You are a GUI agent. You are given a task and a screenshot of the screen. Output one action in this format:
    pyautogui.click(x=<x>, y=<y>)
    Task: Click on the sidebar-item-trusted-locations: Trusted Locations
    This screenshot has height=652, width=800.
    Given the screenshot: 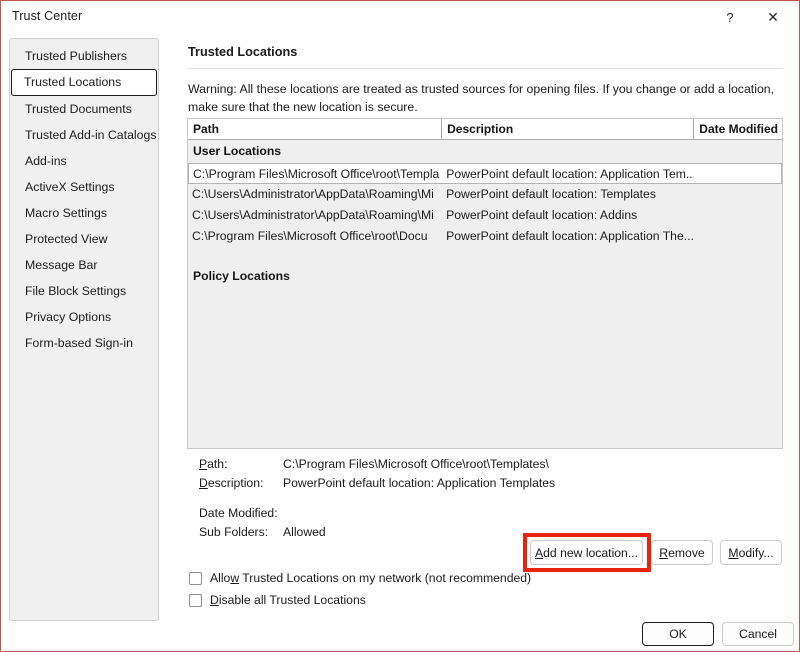 What is the action you would take?
    pyautogui.click(x=84, y=82)
    